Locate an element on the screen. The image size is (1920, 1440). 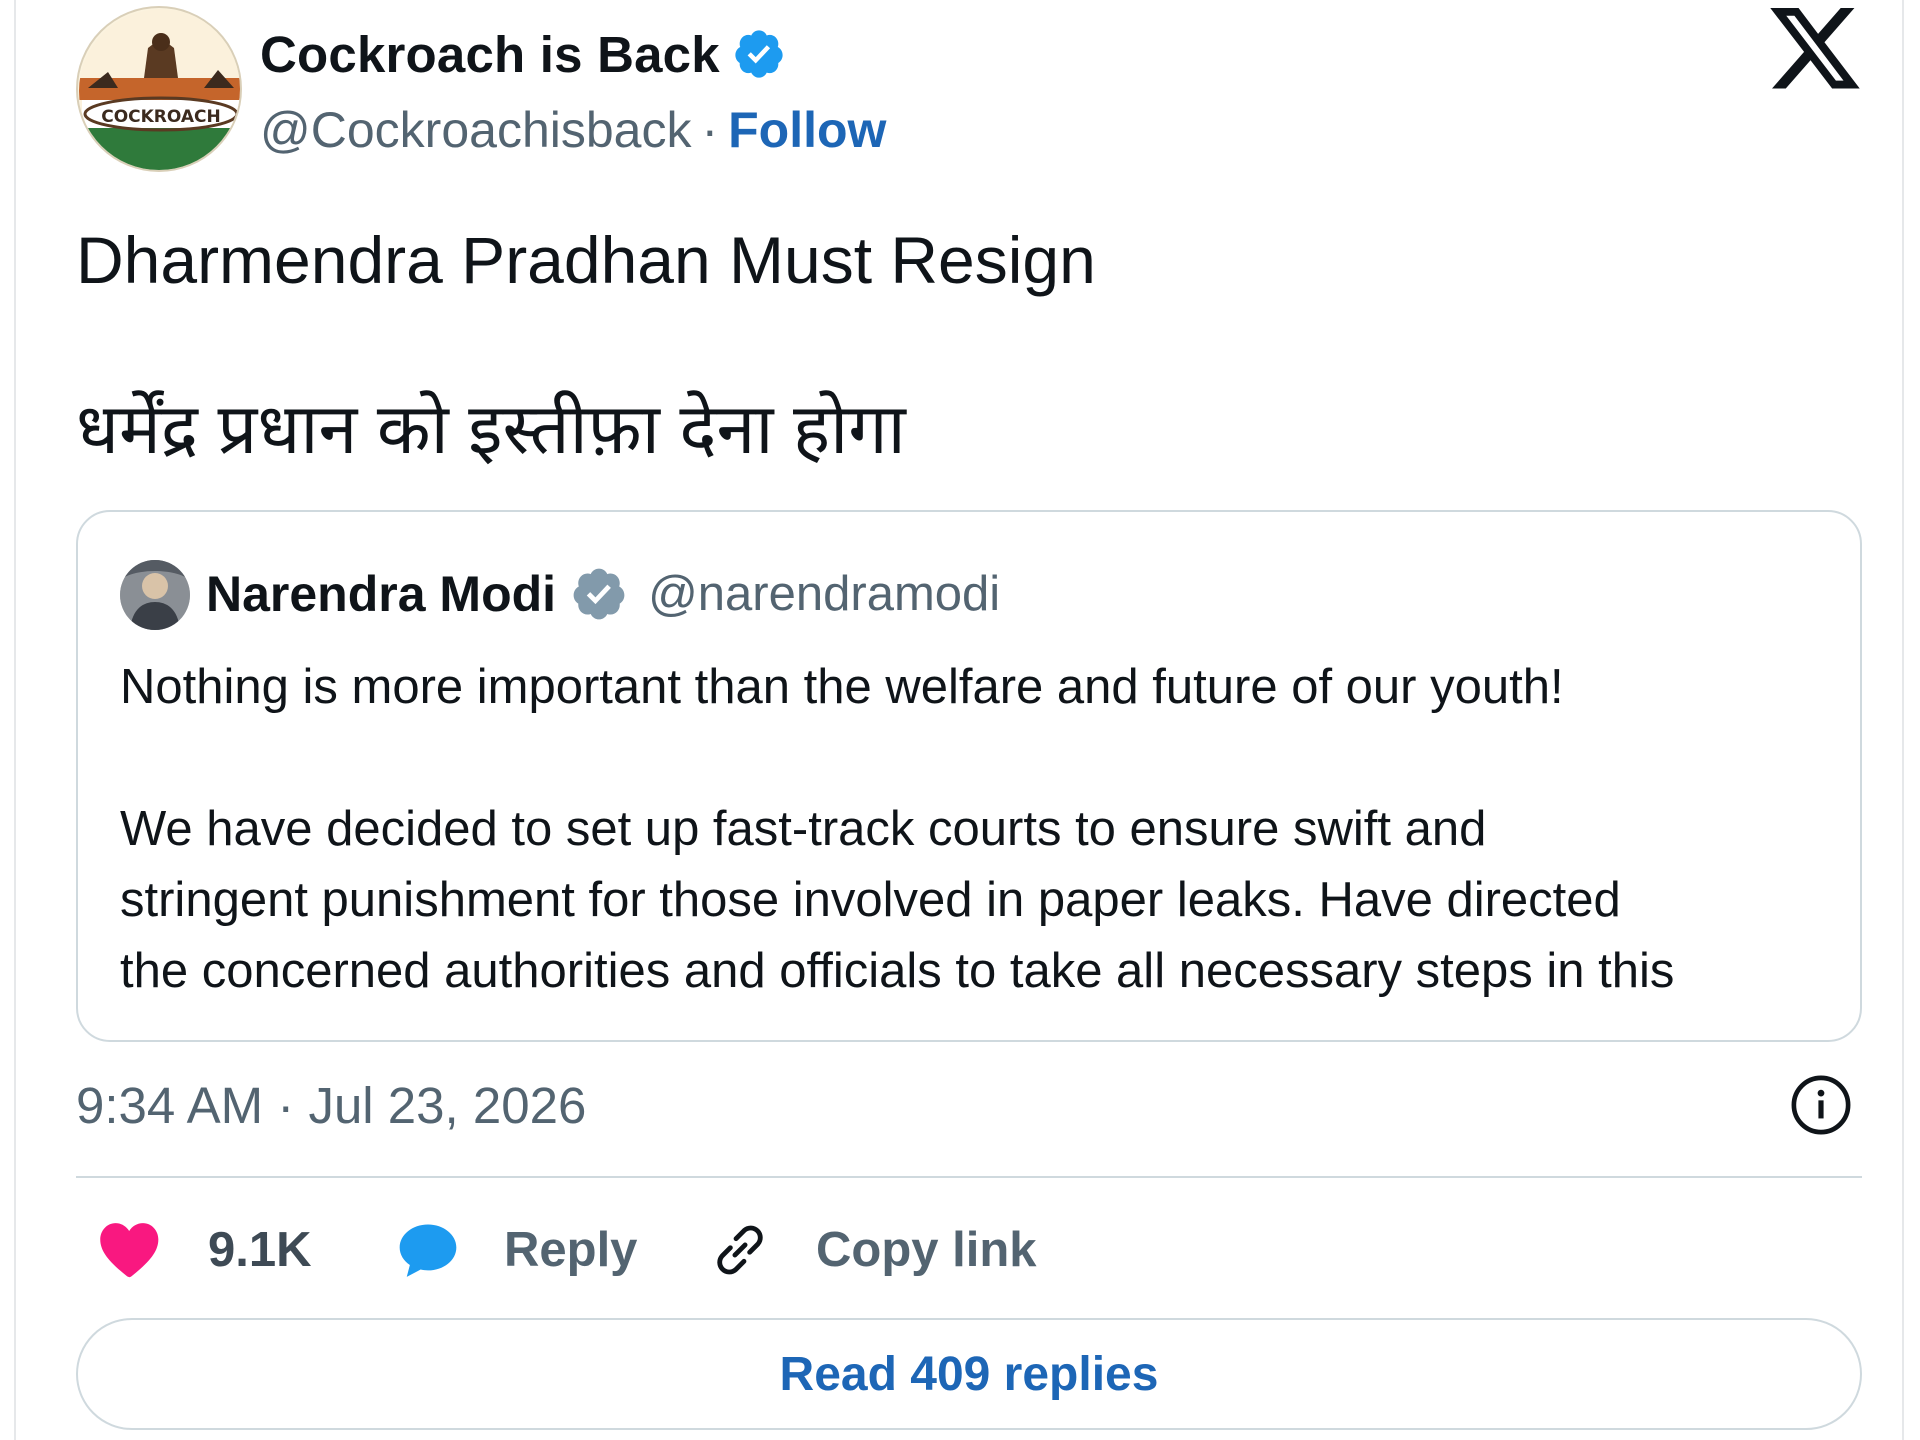
divider is located at coordinates (969, 1177).